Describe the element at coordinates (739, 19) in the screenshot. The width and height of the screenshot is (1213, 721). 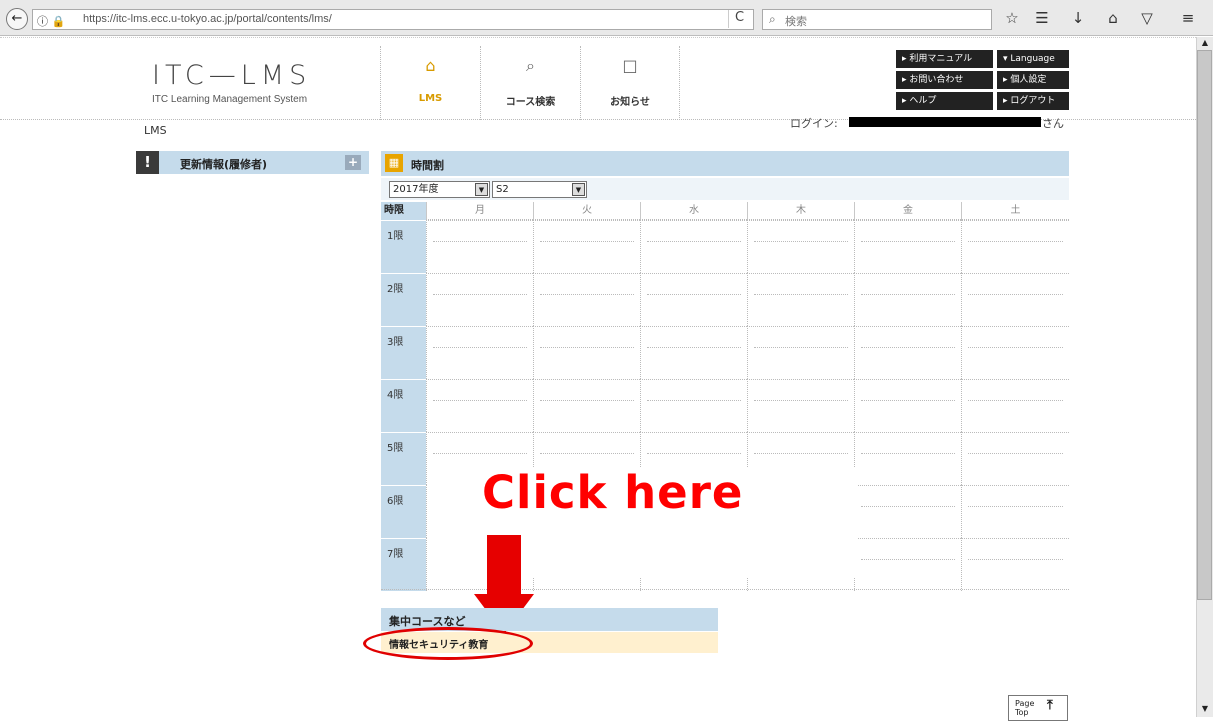
I see `reload-button: C` at that location.